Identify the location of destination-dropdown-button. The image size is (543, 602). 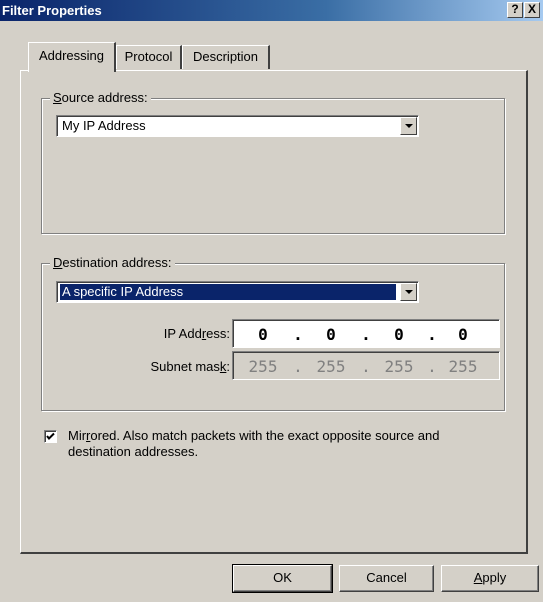
(408, 292).